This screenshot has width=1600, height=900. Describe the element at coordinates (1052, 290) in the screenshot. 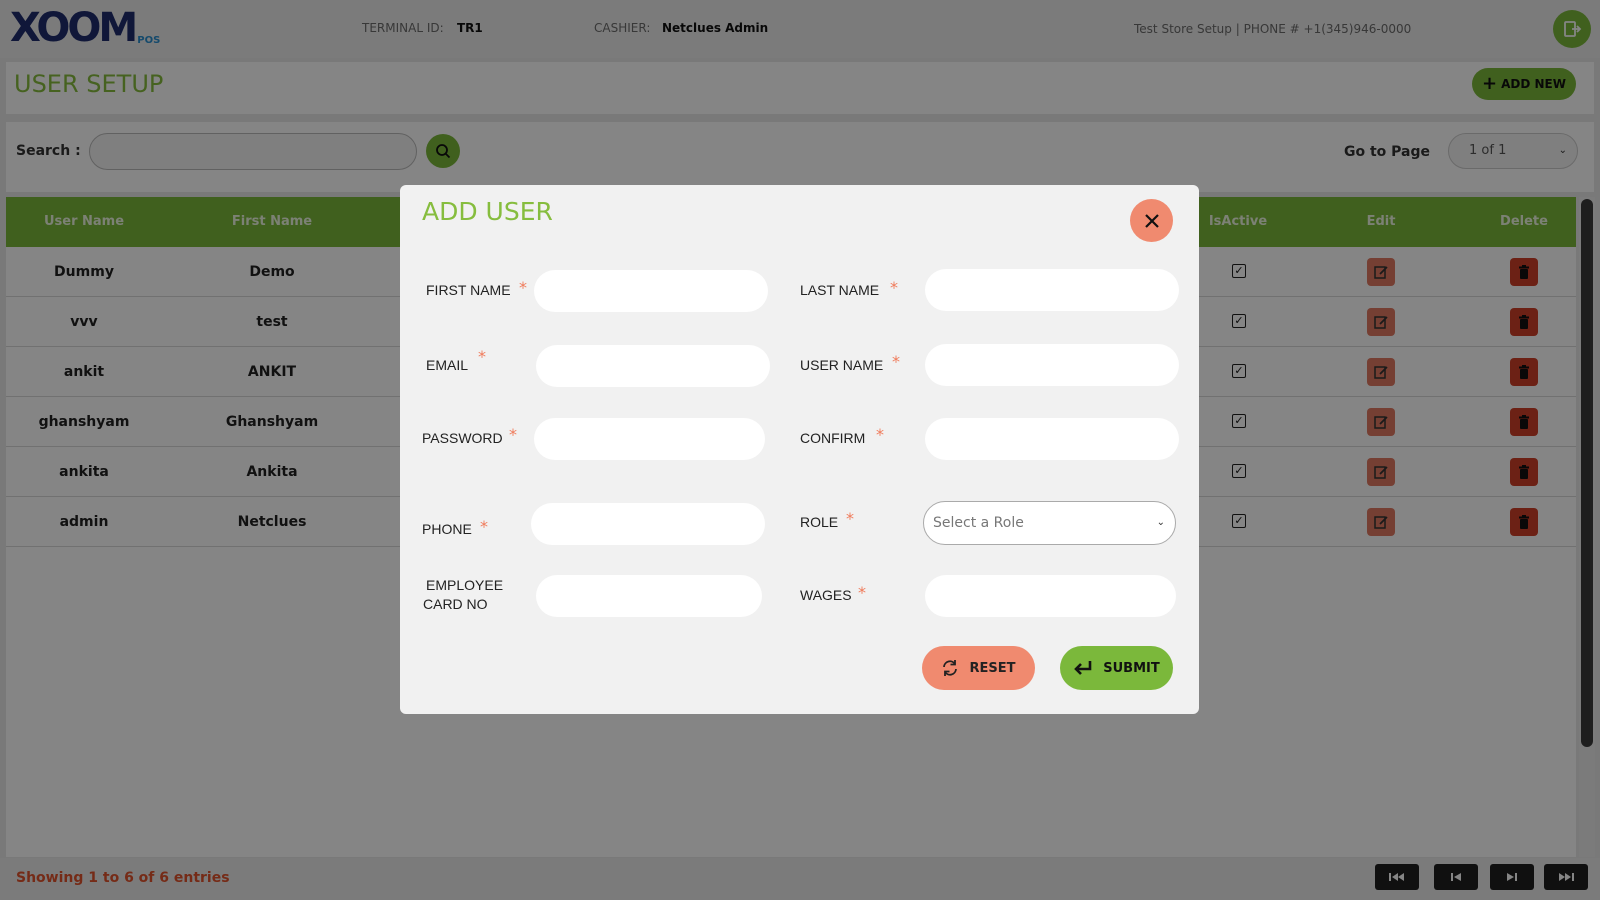

I see `last-name-input` at that location.